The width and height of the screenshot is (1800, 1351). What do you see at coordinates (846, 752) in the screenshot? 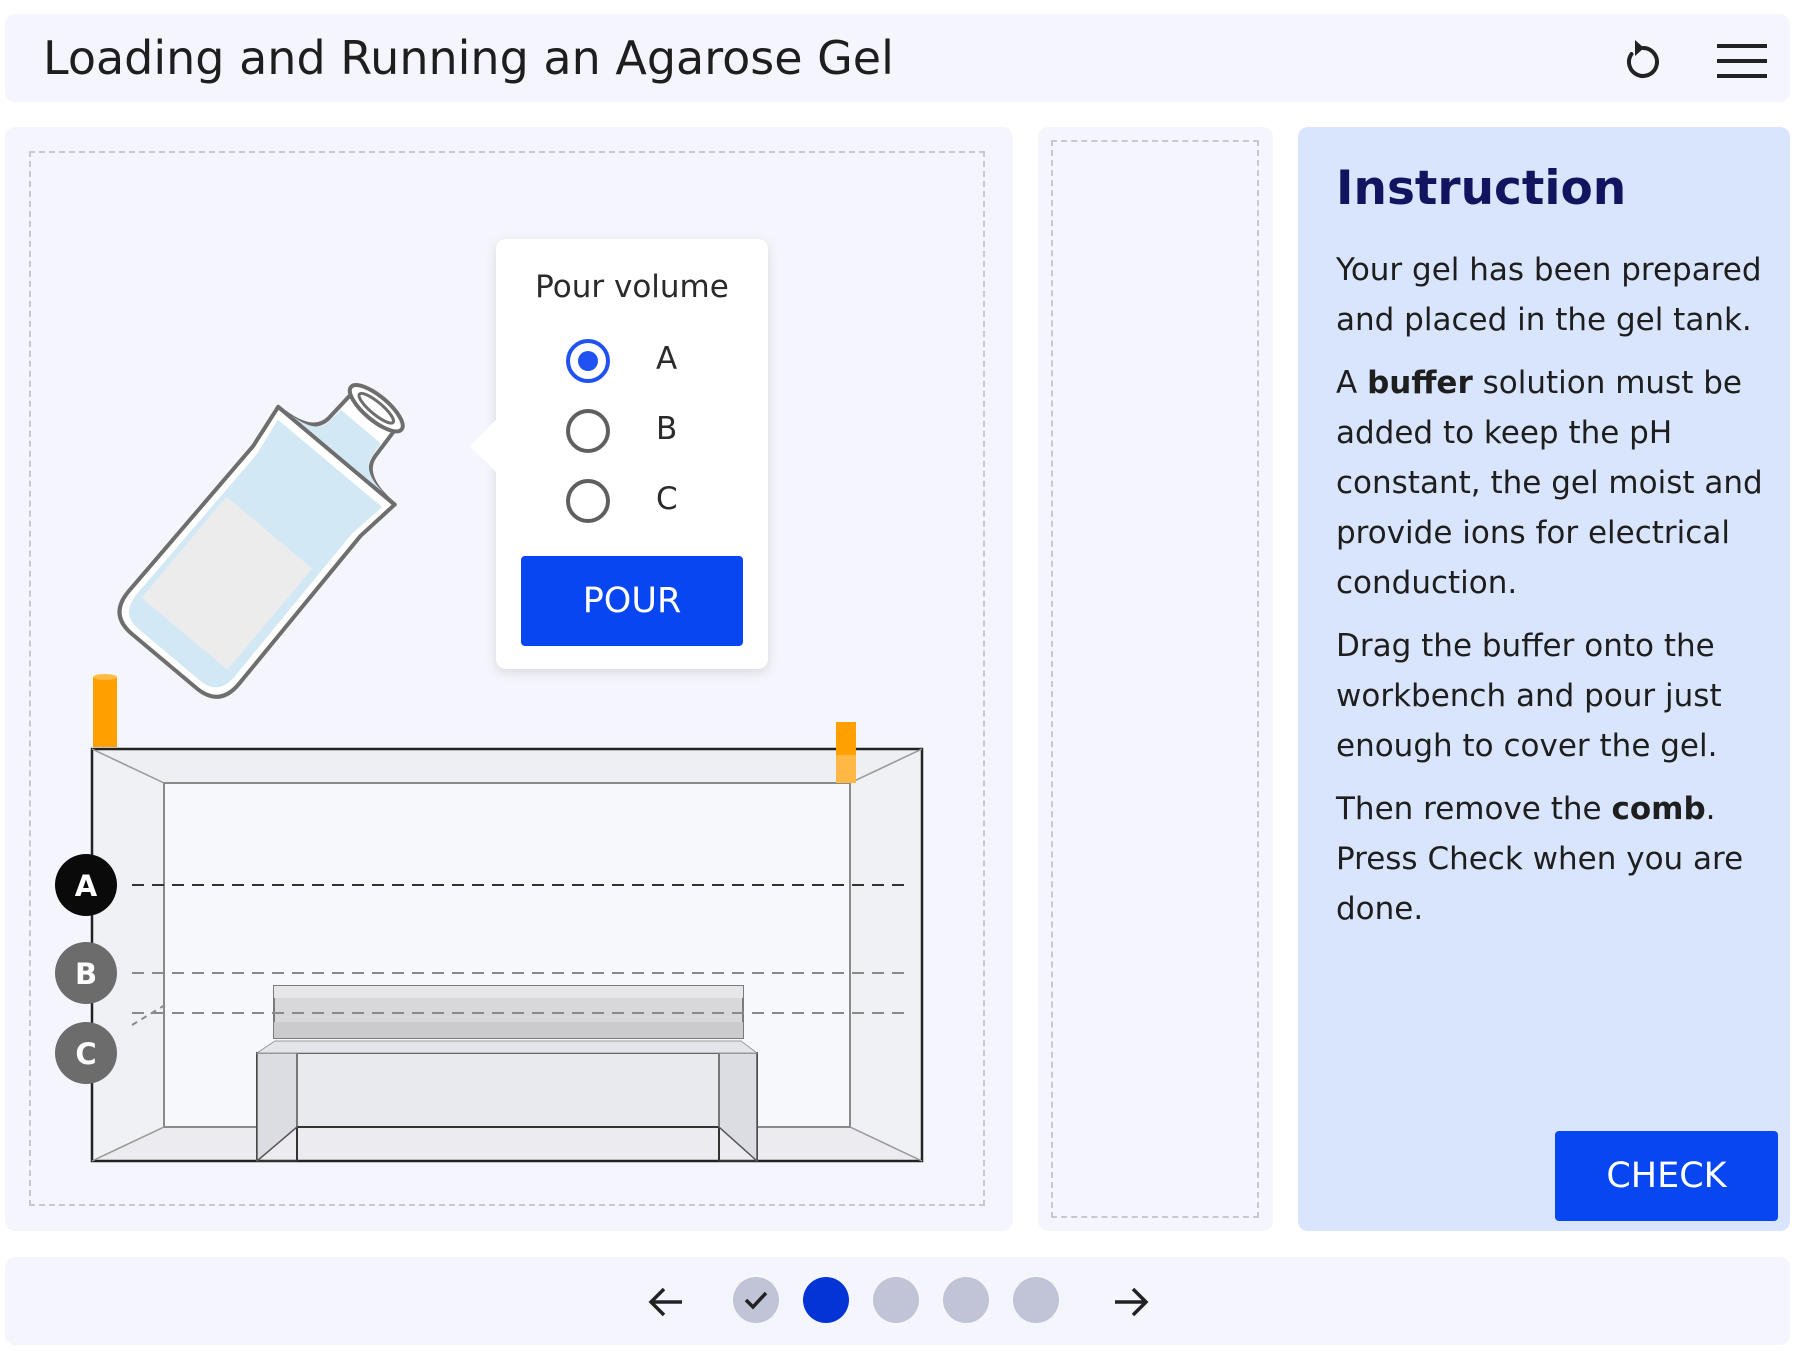
I see `electrode-positive` at bounding box center [846, 752].